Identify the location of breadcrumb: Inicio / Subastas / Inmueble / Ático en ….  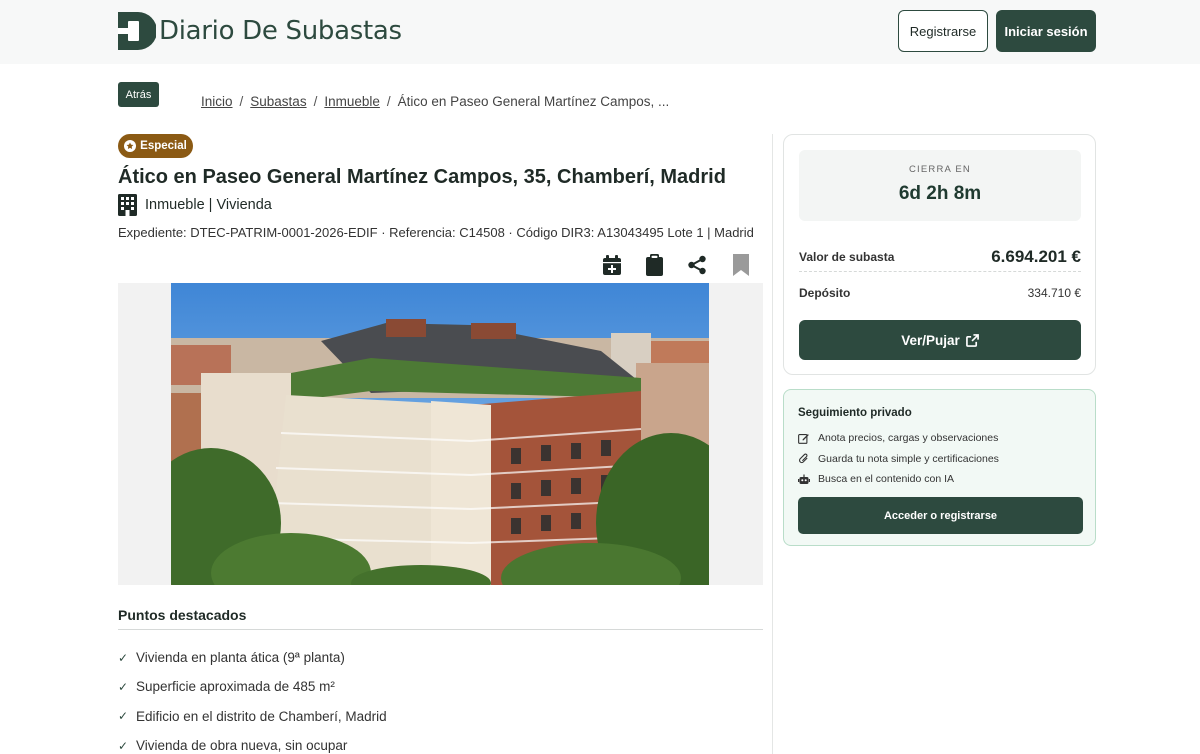
(435, 101).